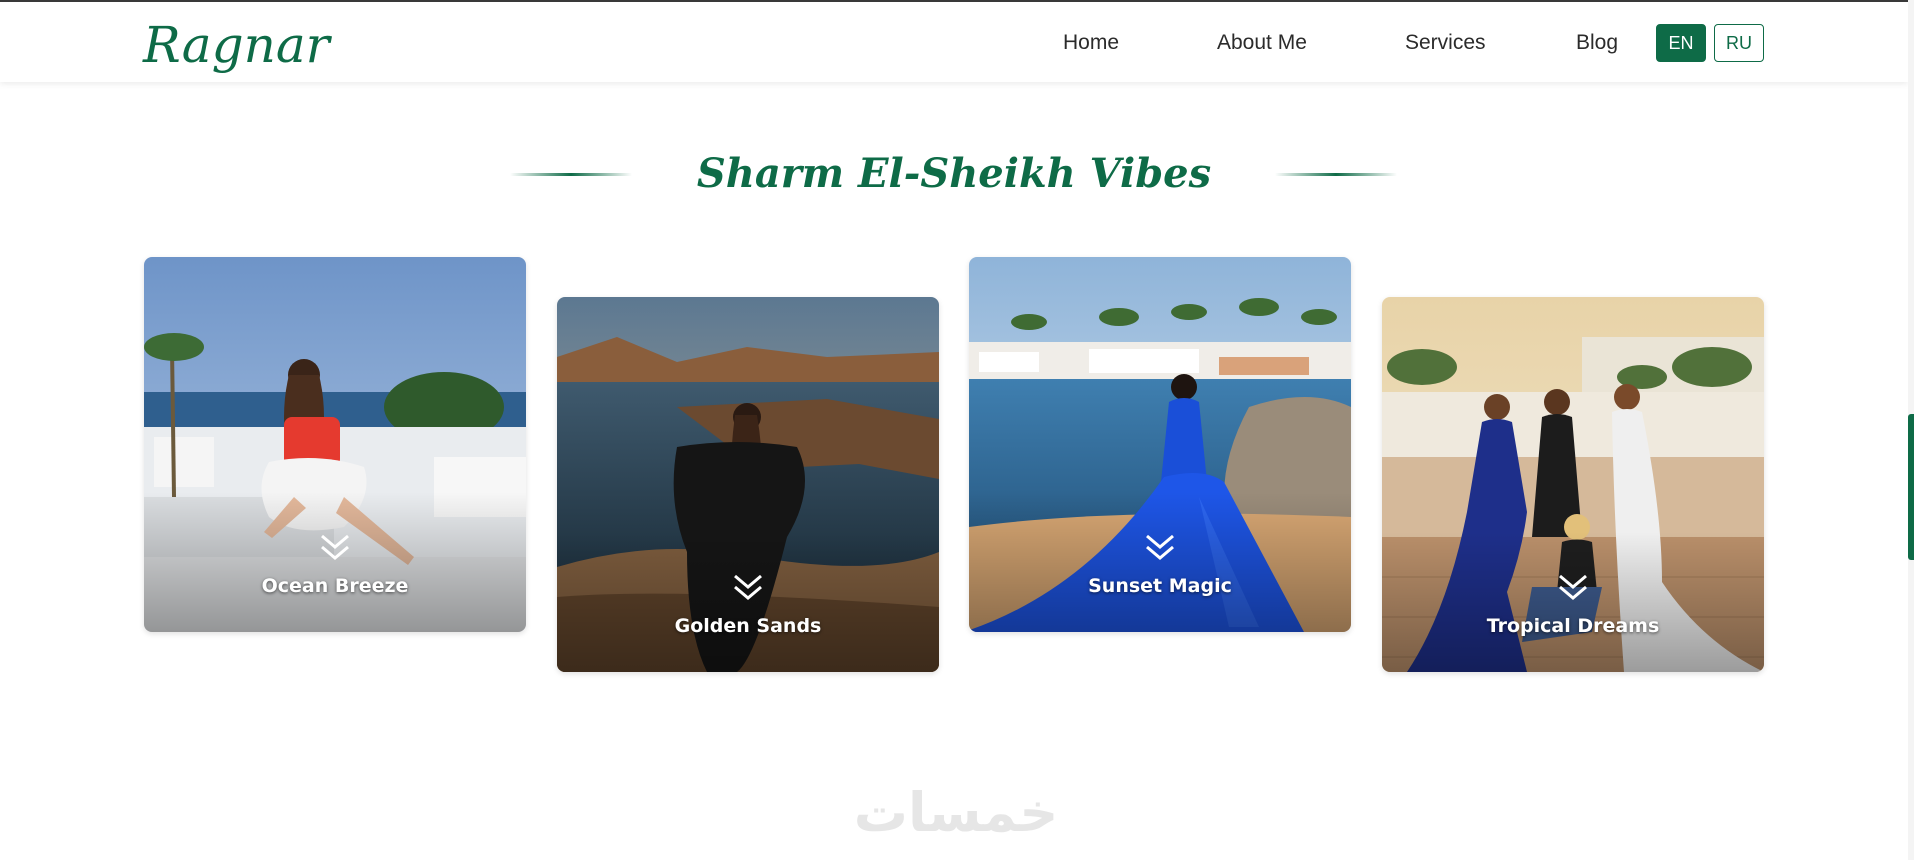 The width and height of the screenshot is (1914, 860). Describe the element at coordinates (1597, 43) in the screenshot. I see `nav-link-blog: Blog` at that location.